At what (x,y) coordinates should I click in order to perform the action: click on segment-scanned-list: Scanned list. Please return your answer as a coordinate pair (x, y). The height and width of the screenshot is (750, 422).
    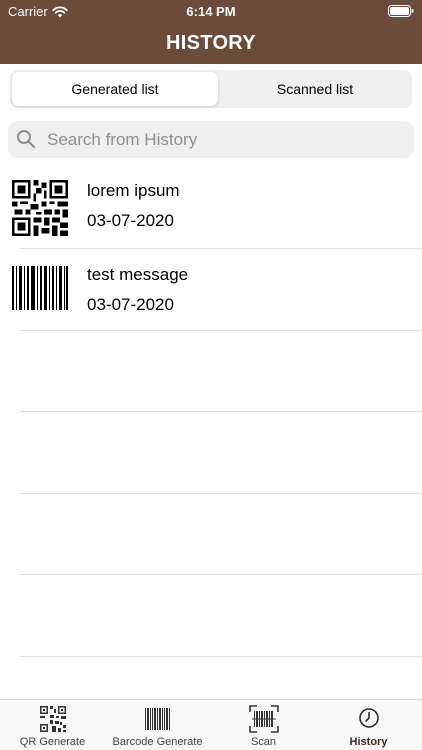
    Looking at the image, I should click on (315, 89).